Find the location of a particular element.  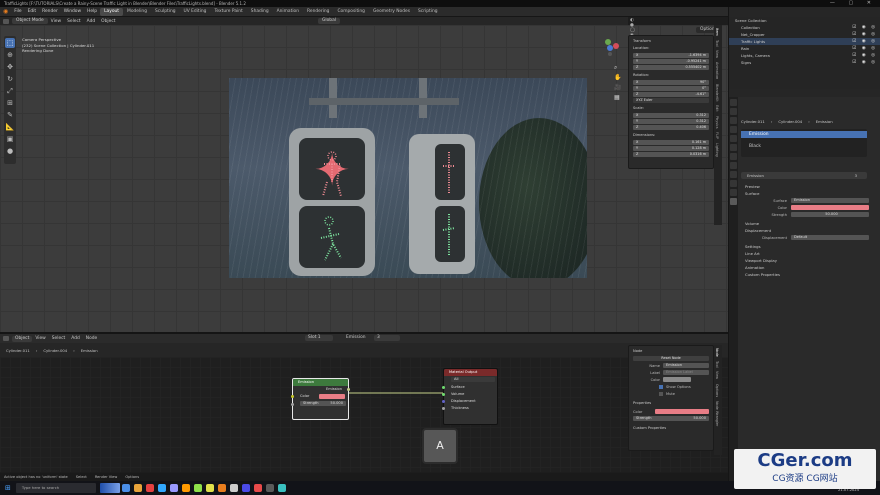

tab-shading: Shading is located at coordinates (260, 12).